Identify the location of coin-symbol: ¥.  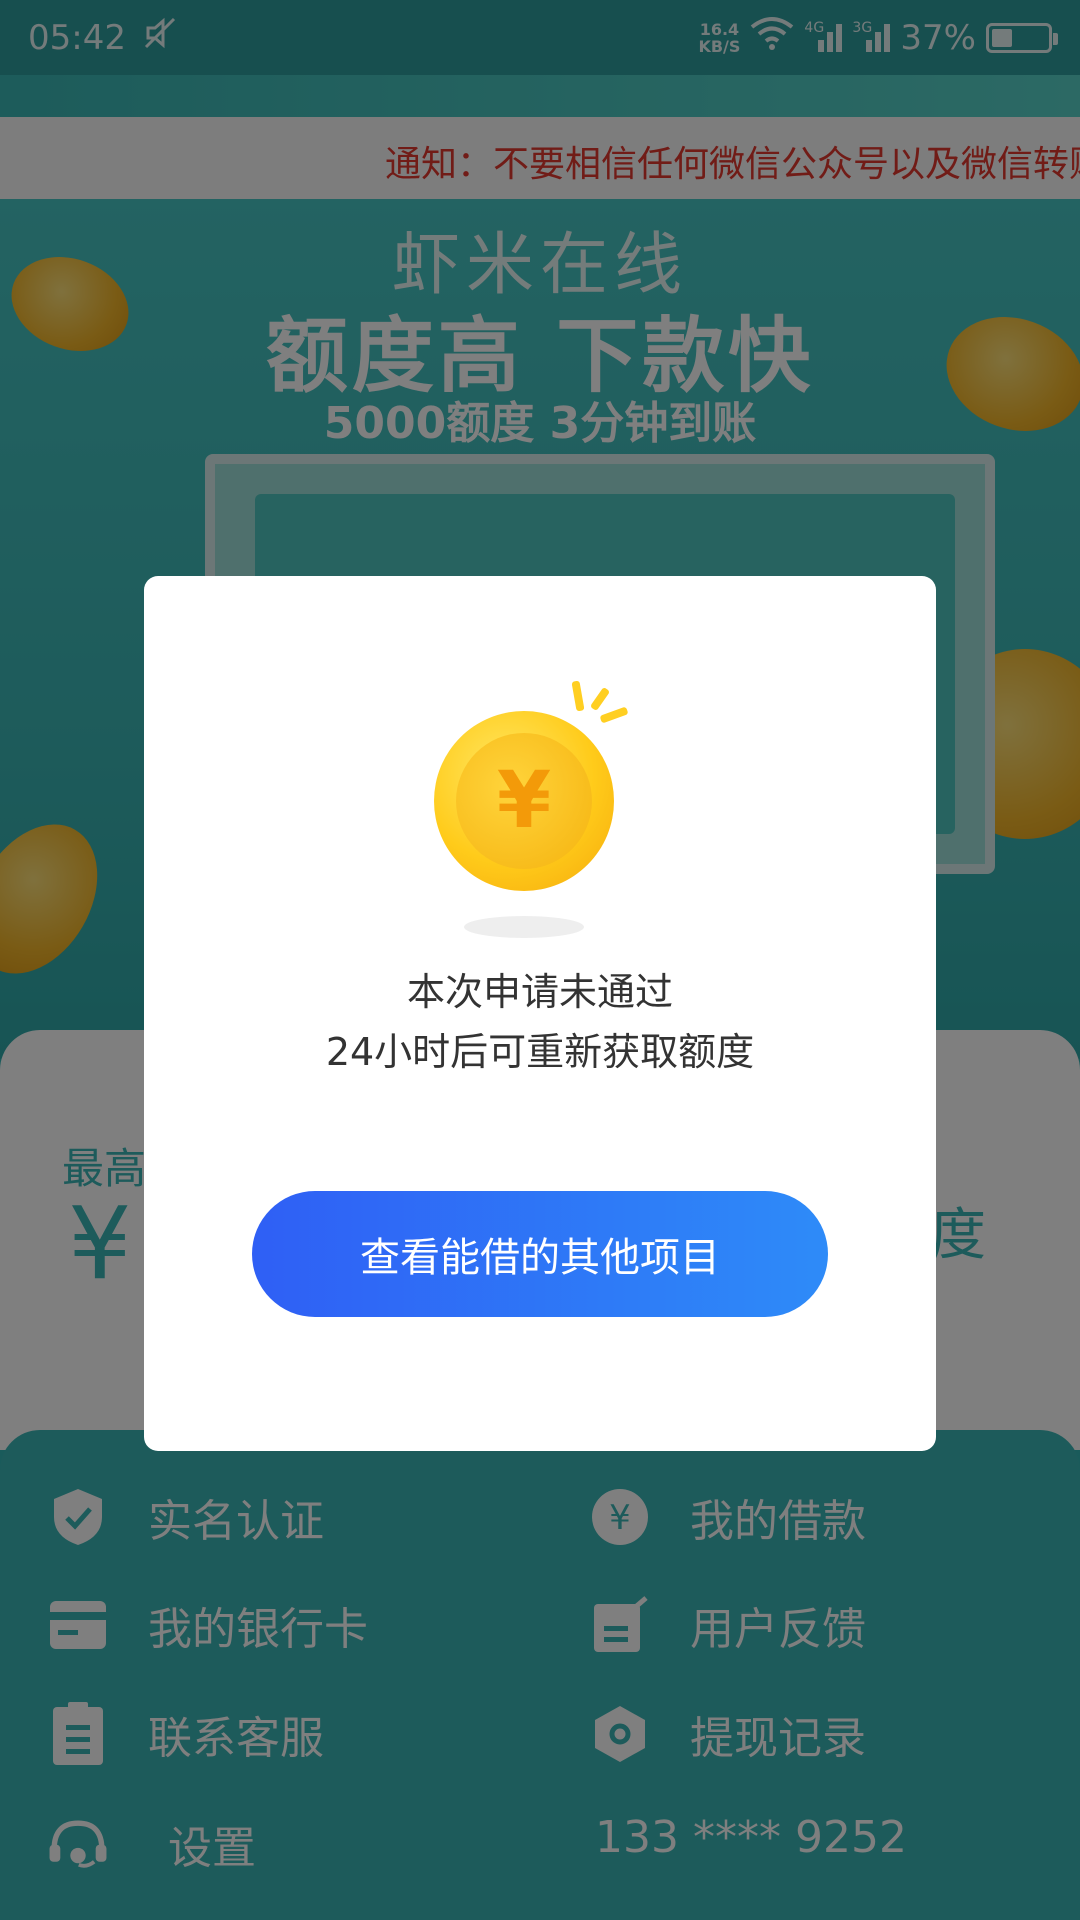
(524, 801).